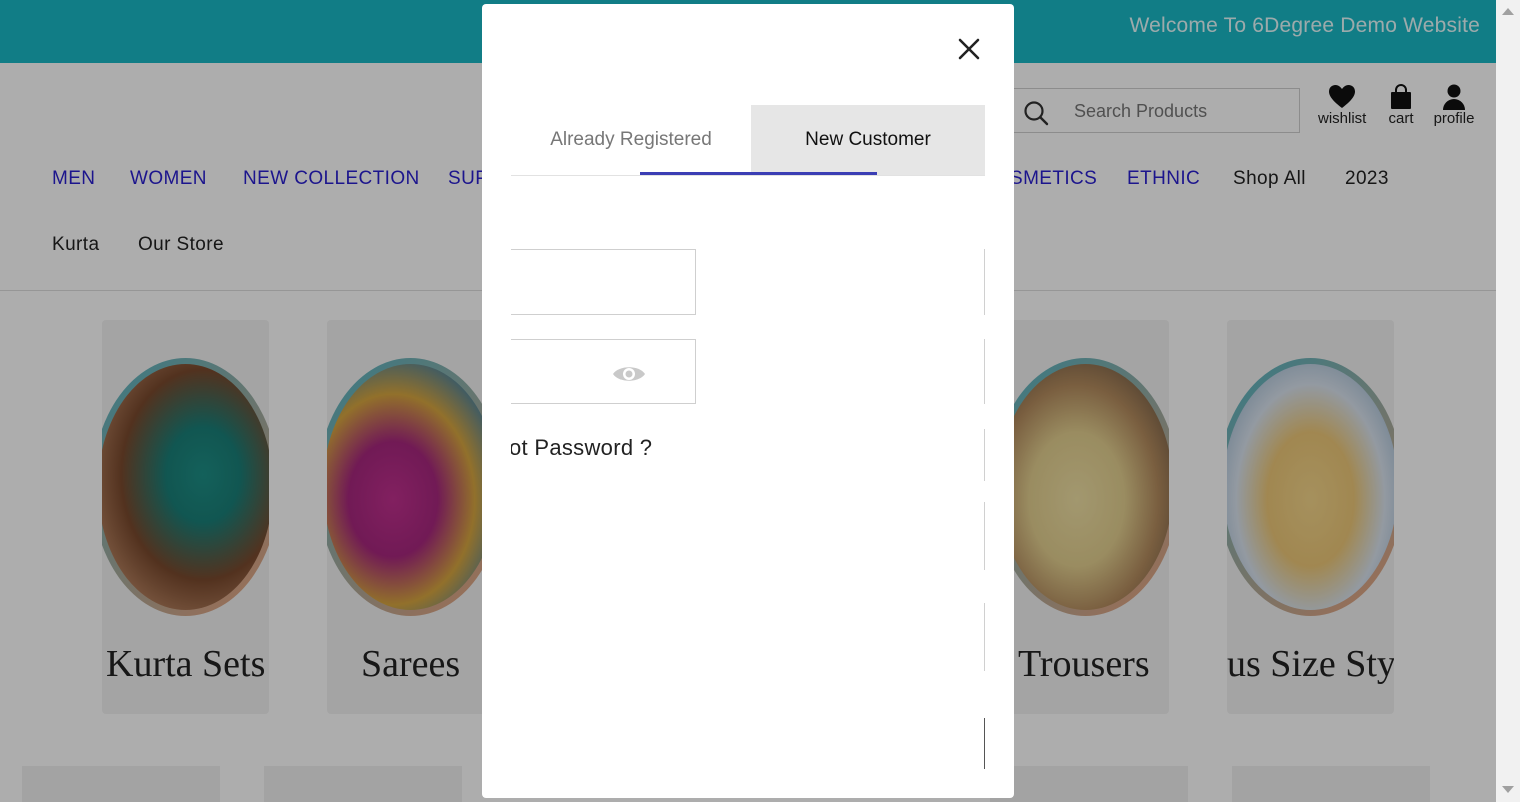 The width and height of the screenshot is (1520, 802). Describe the element at coordinates (581, 448) in the screenshot. I see `forgot-password-link: ot Password ?` at that location.